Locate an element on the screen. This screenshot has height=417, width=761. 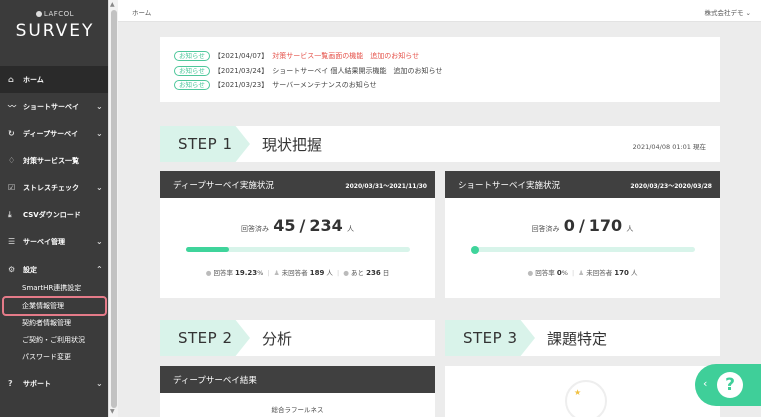
notice-title: サーバーメンテナンスのお知らせ is located at coordinates (324, 85).